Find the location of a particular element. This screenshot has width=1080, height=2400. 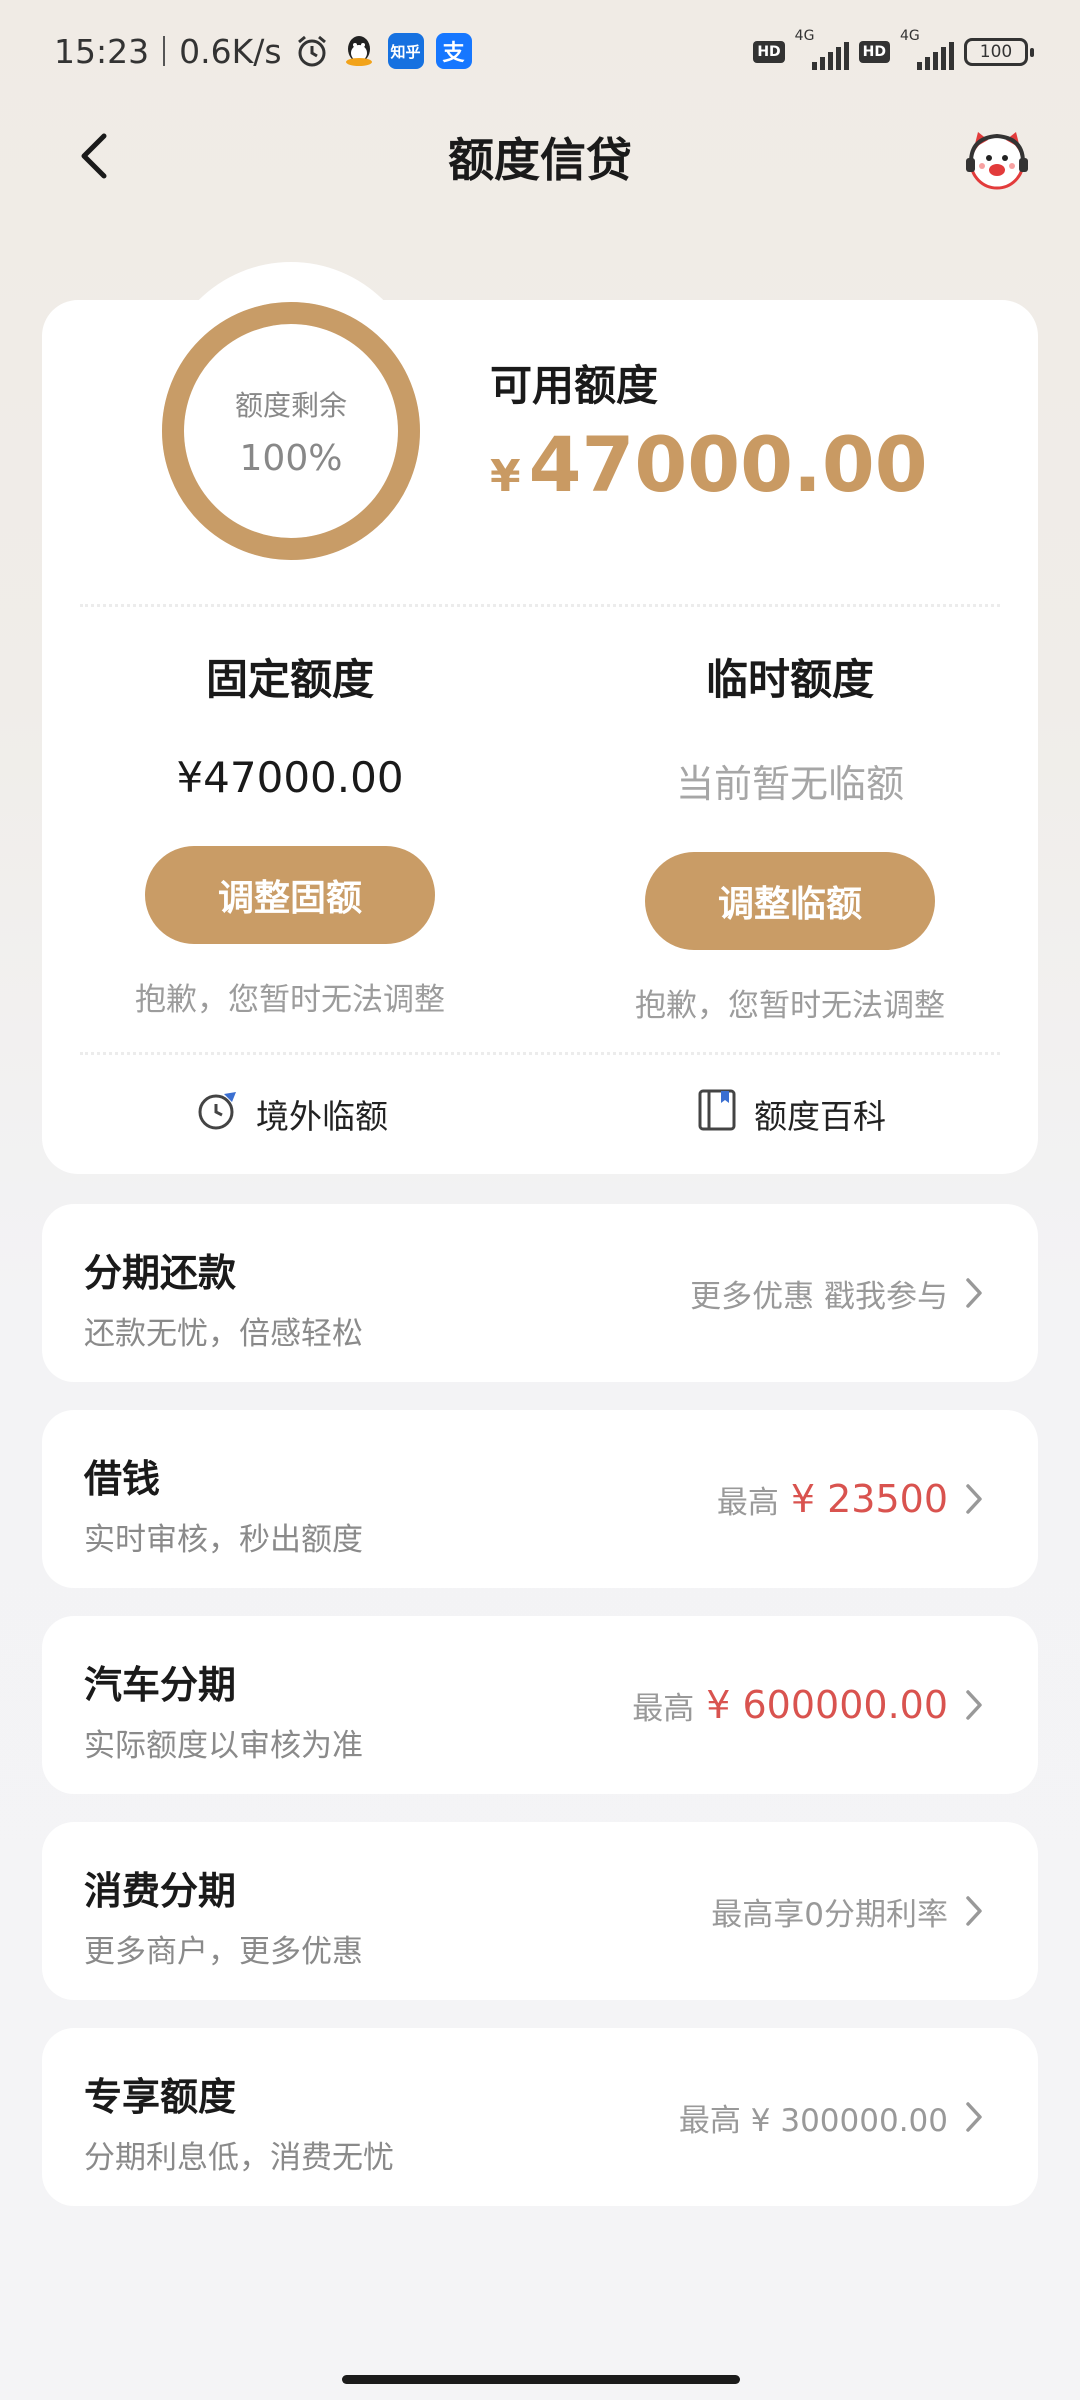

book-icon is located at coordinates (717, 1114).